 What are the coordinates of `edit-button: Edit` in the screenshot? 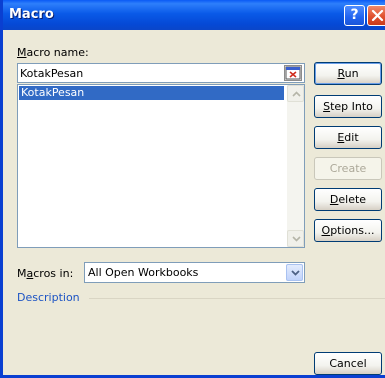 It's located at (348, 137).